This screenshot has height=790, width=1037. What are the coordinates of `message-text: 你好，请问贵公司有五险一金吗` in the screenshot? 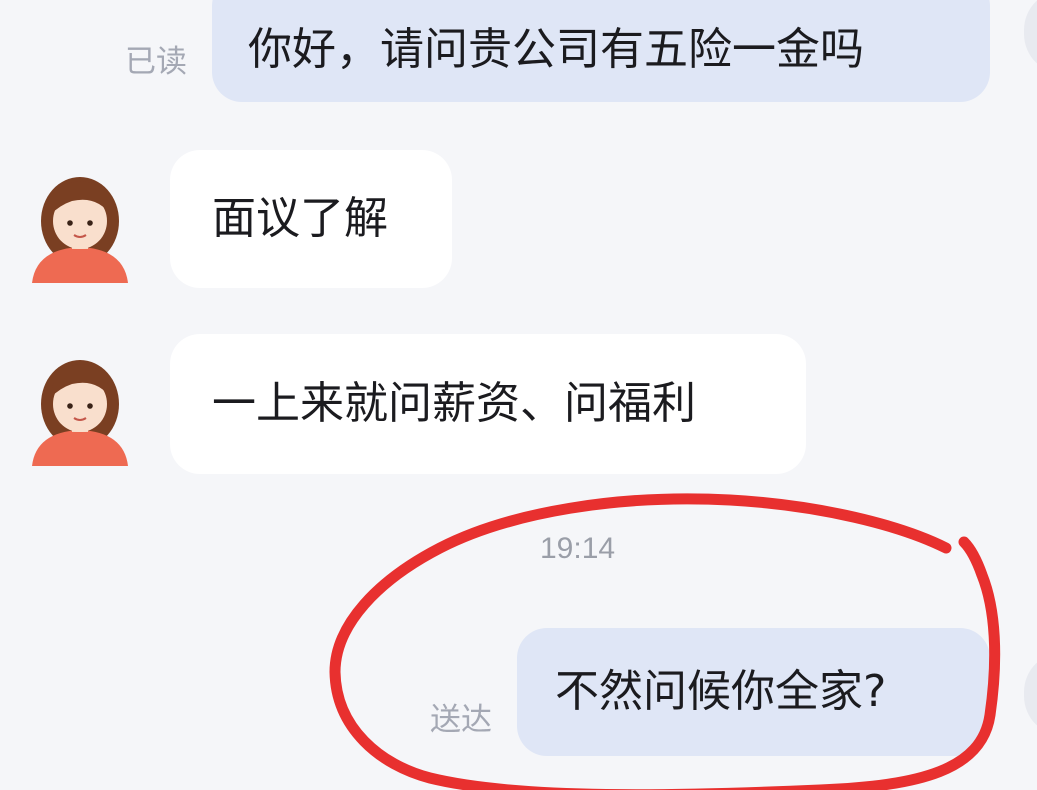 It's located at (556, 49).